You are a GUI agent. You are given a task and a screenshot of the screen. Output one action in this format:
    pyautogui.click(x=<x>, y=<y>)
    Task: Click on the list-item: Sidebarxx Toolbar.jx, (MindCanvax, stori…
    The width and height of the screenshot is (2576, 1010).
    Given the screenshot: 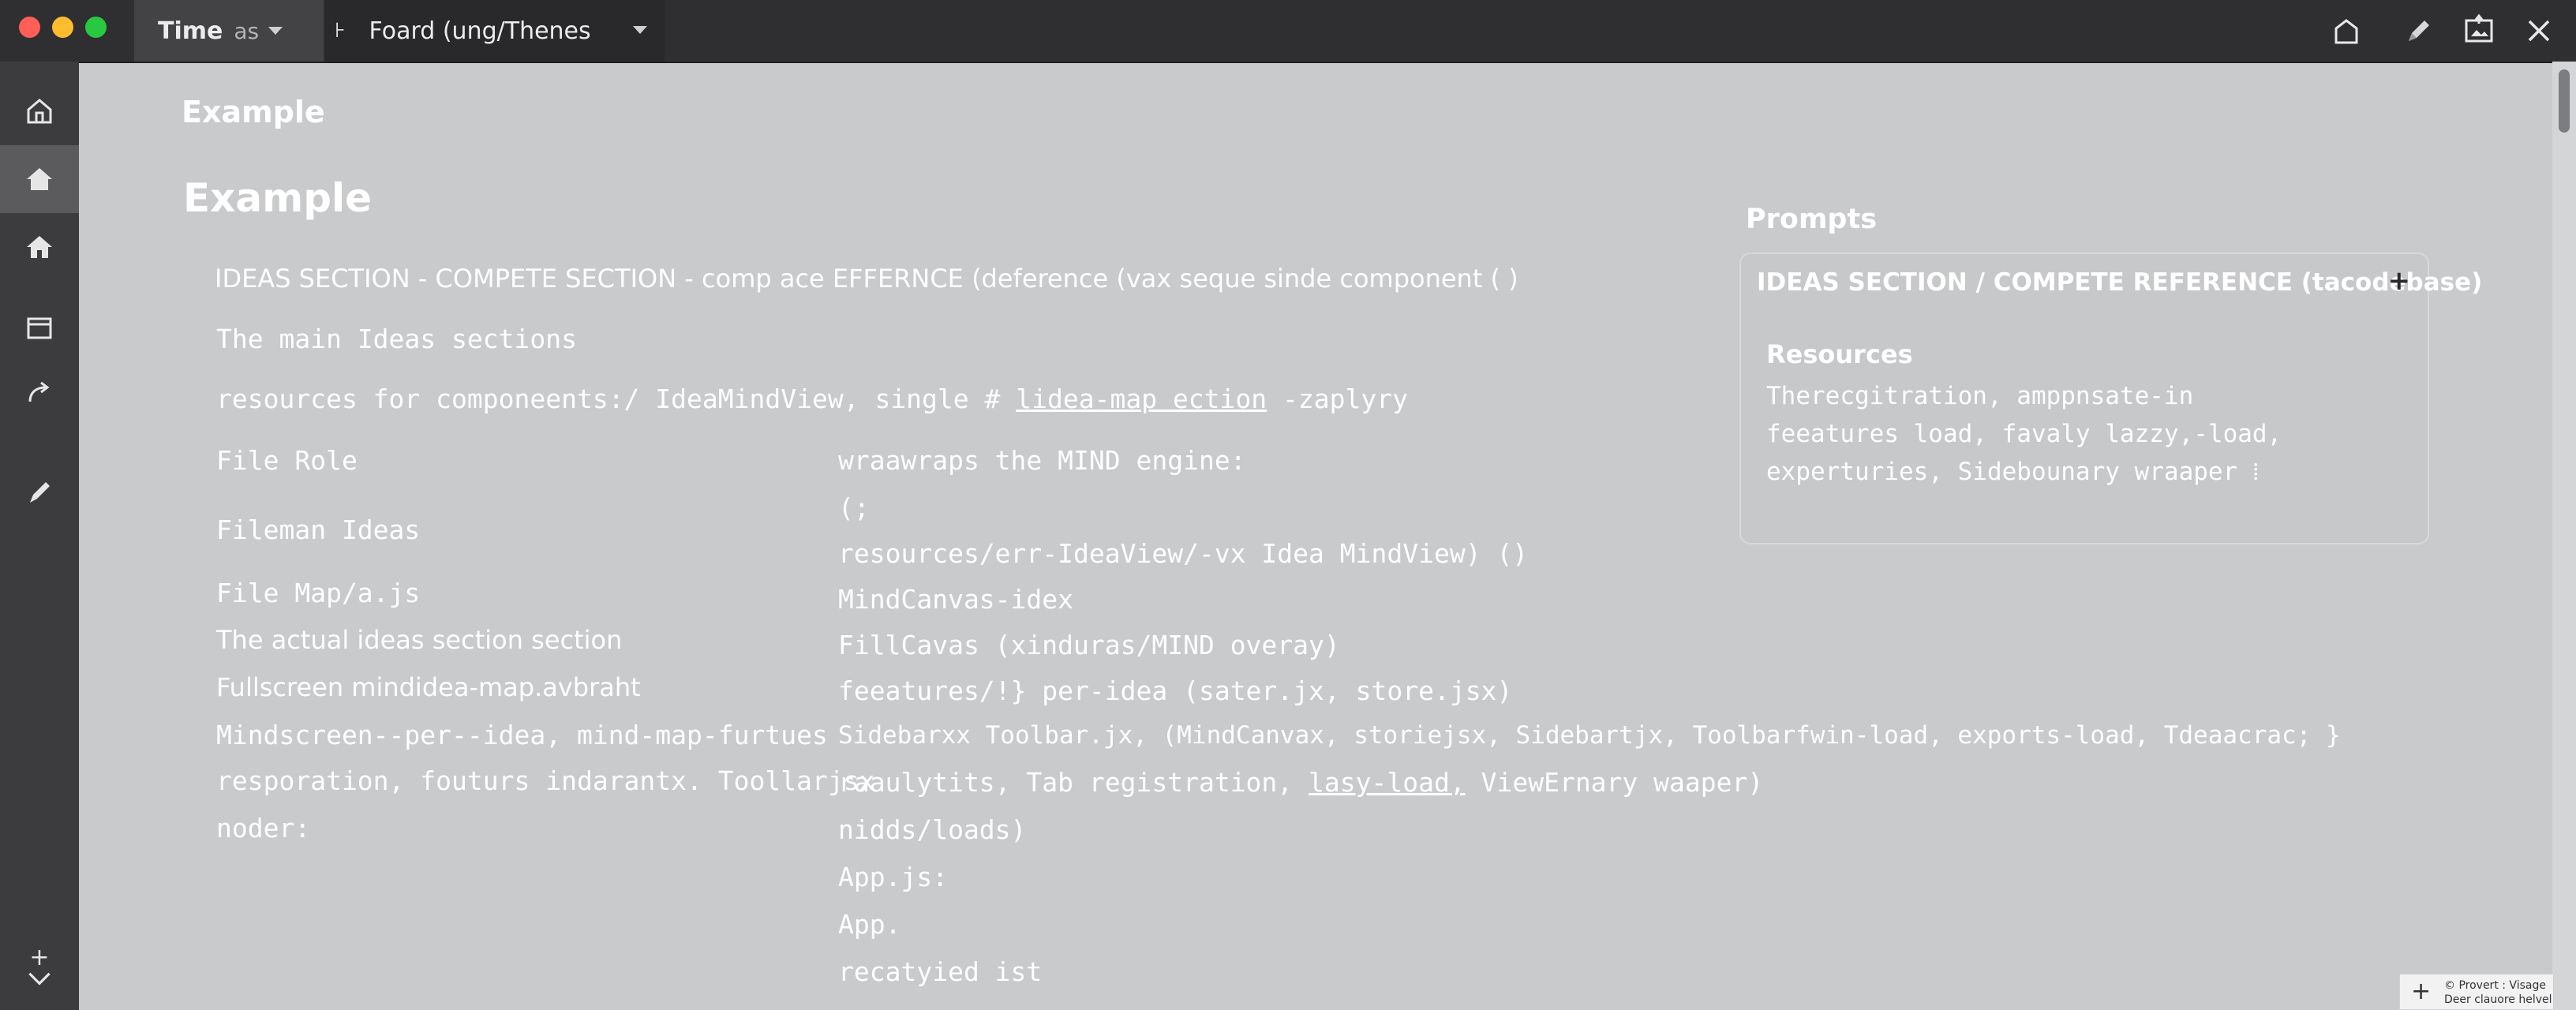 What is the action you would take?
    pyautogui.click(x=1589, y=735)
    